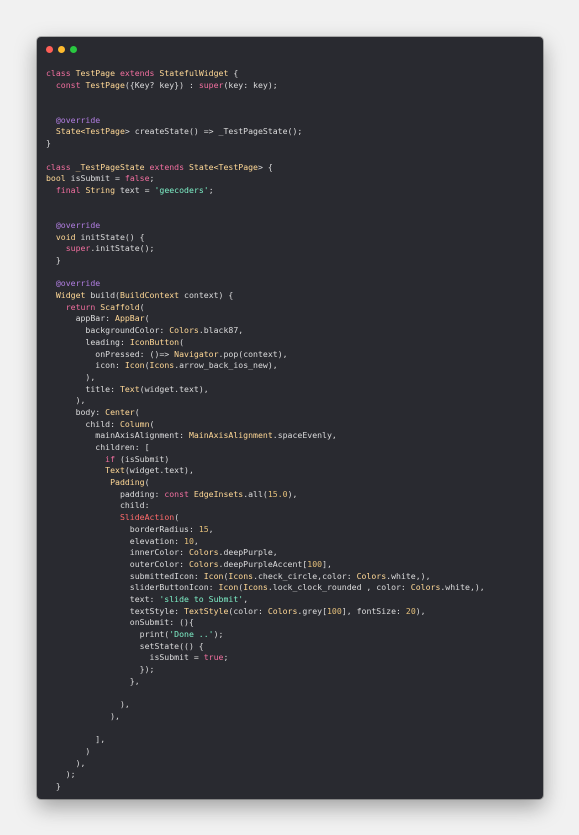  I want to click on close-icon, so click(49, 49).